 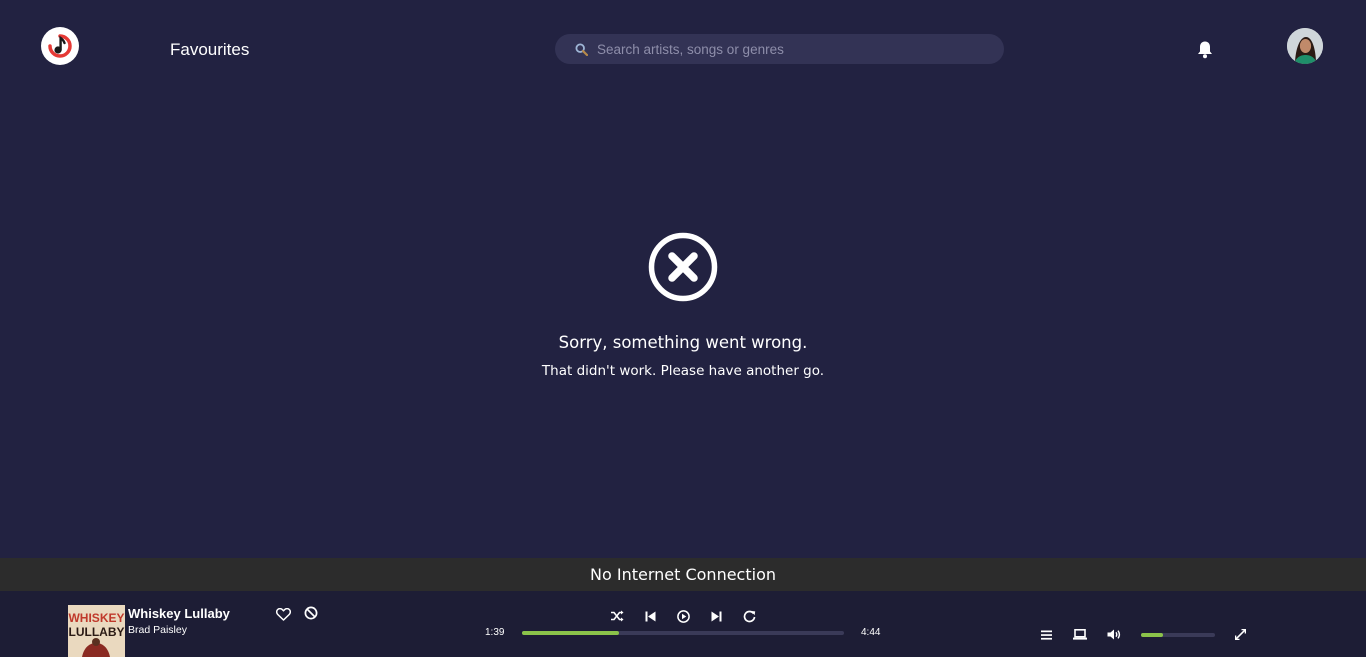 What do you see at coordinates (683, 267) in the screenshot?
I see `error-x-circle-icon` at bounding box center [683, 267].